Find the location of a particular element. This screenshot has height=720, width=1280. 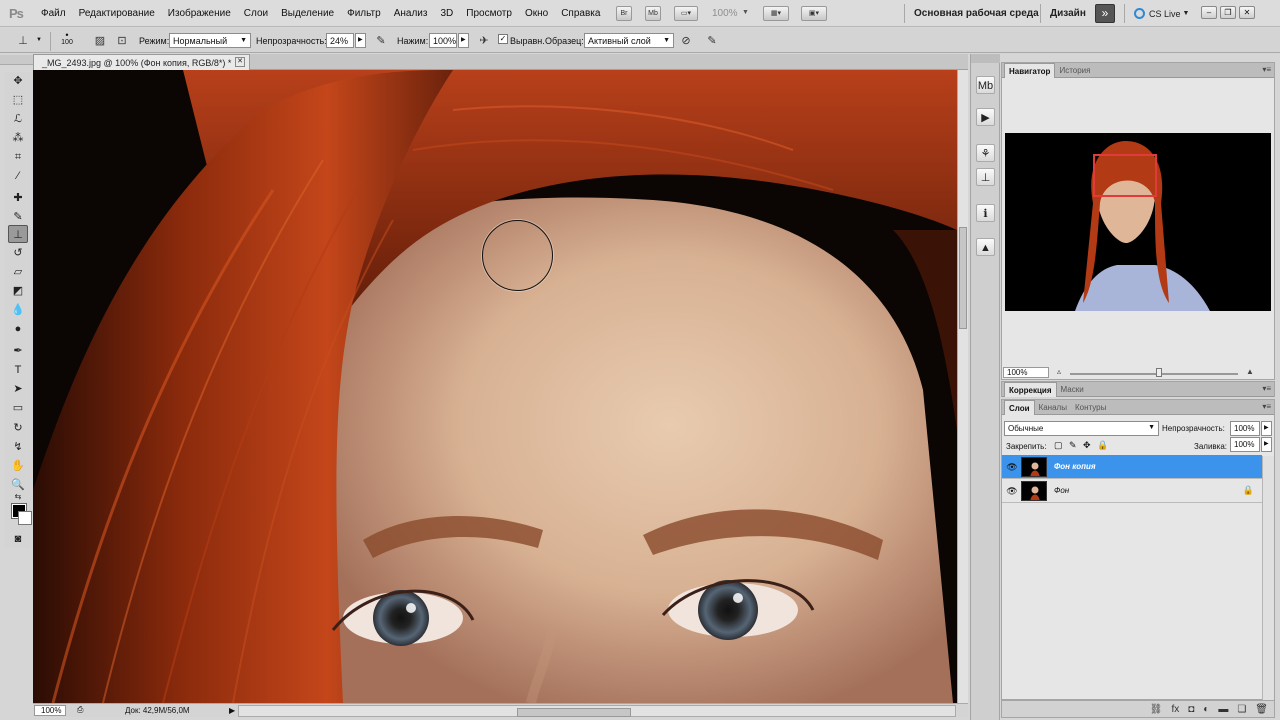

menu-window: Окно is located at coordinates (536, 13).